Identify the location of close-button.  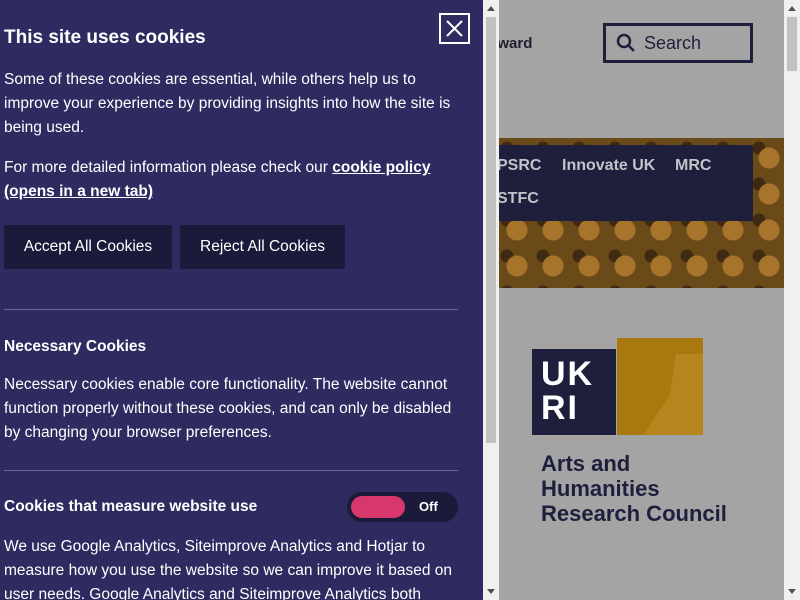
(454, 28).